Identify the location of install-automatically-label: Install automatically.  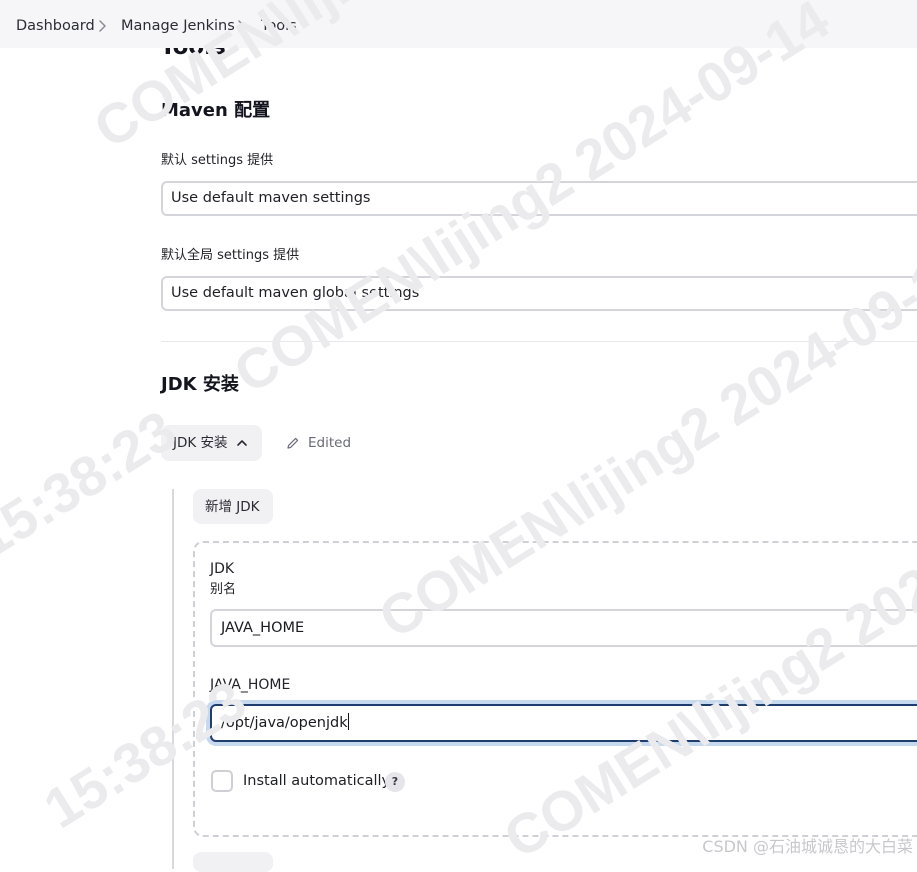
(316, 781).